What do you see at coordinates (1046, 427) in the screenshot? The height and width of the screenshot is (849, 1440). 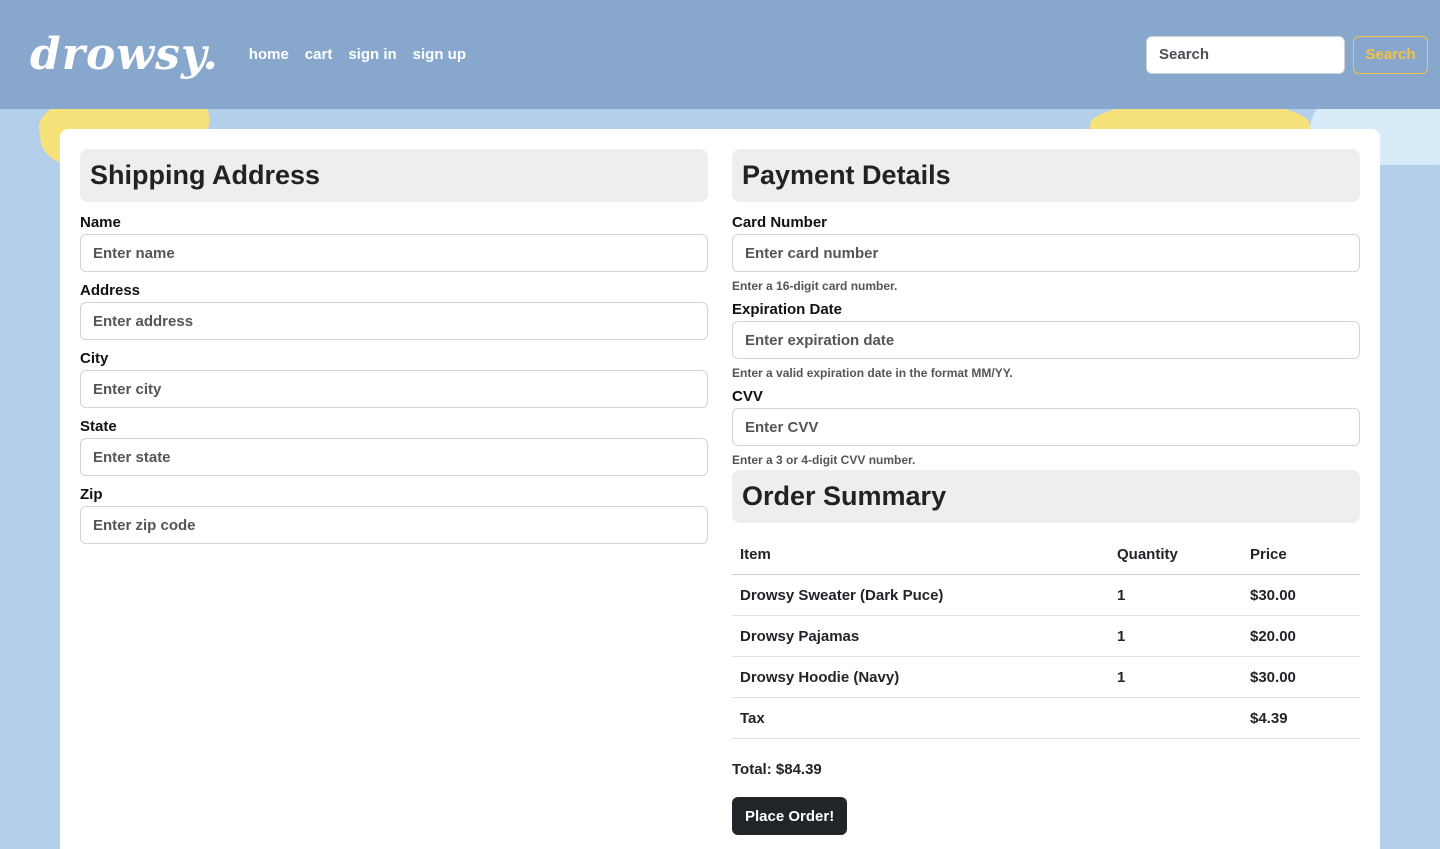 I see `cvv-input` at bounding box center [1046, 427].